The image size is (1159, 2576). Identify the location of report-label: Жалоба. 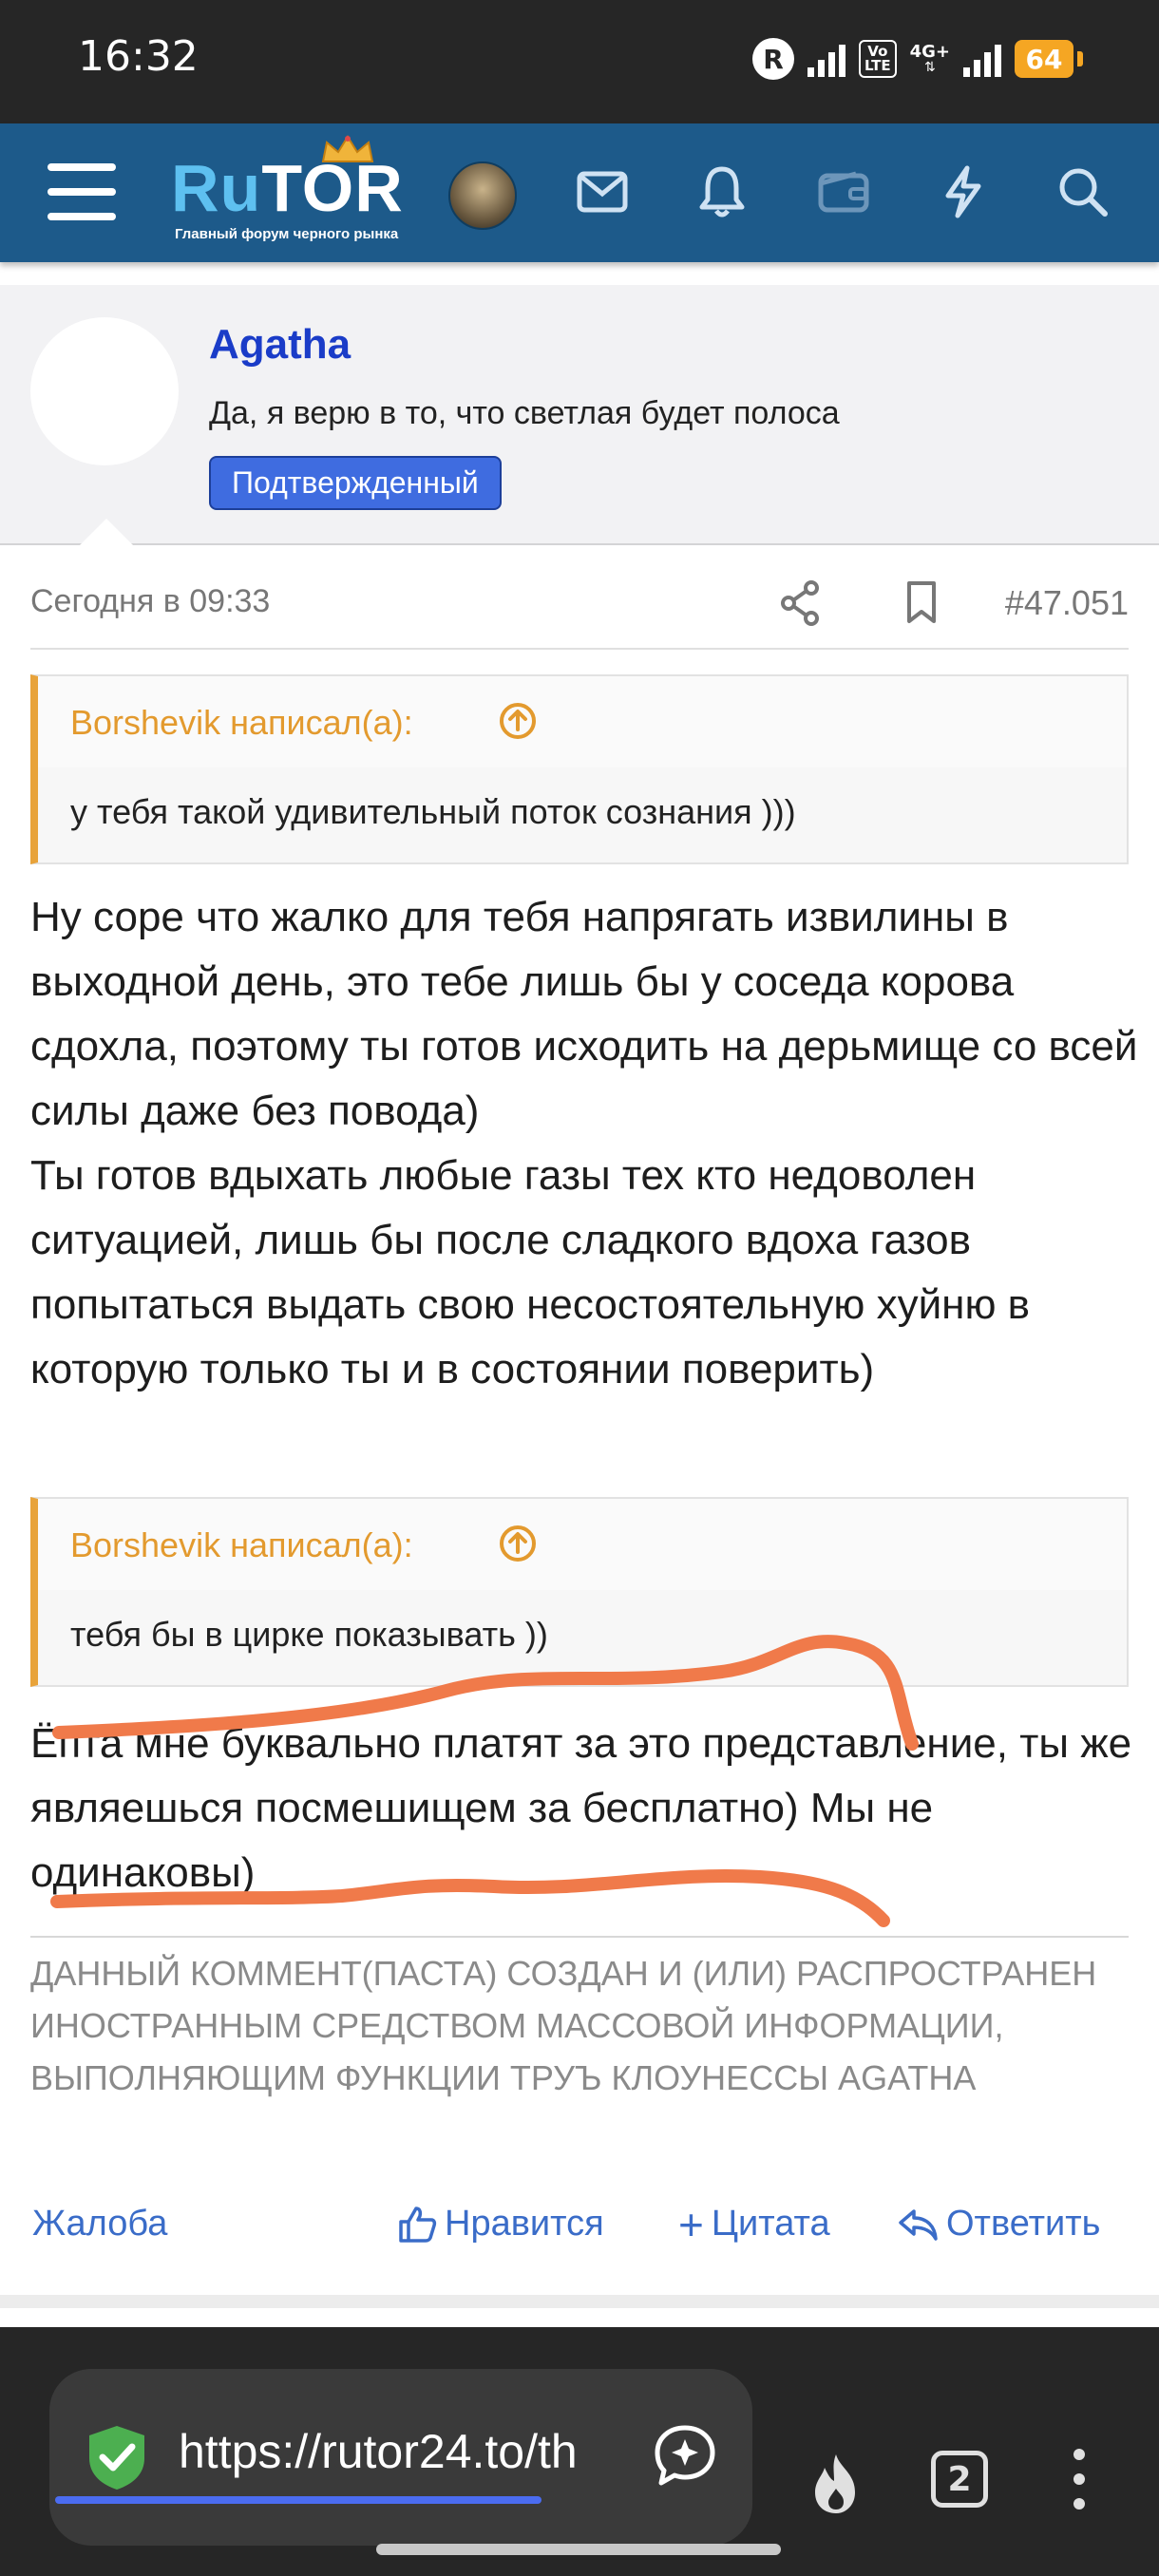
(100, 2224).